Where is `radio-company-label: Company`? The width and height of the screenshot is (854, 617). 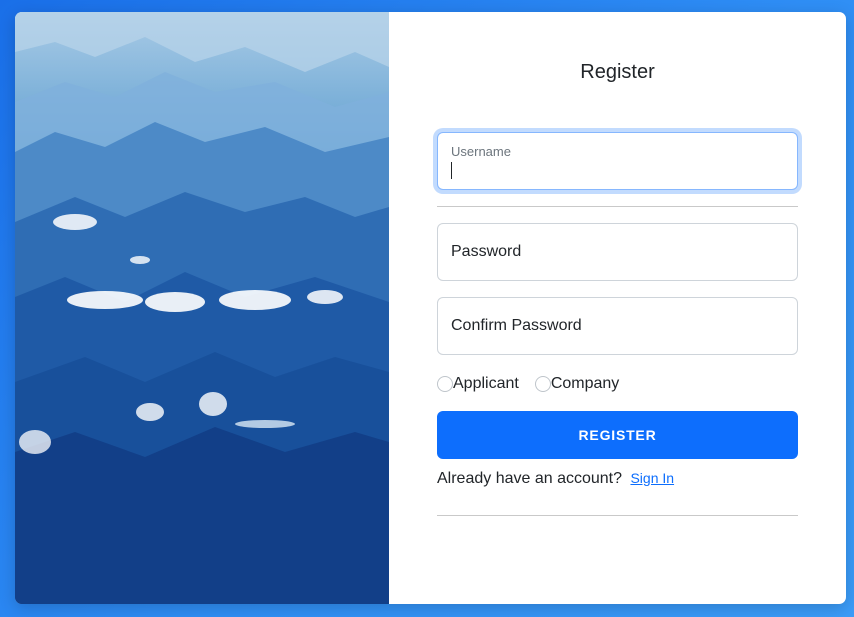
radio-company-label: Company is located at coordinates (585, 383).